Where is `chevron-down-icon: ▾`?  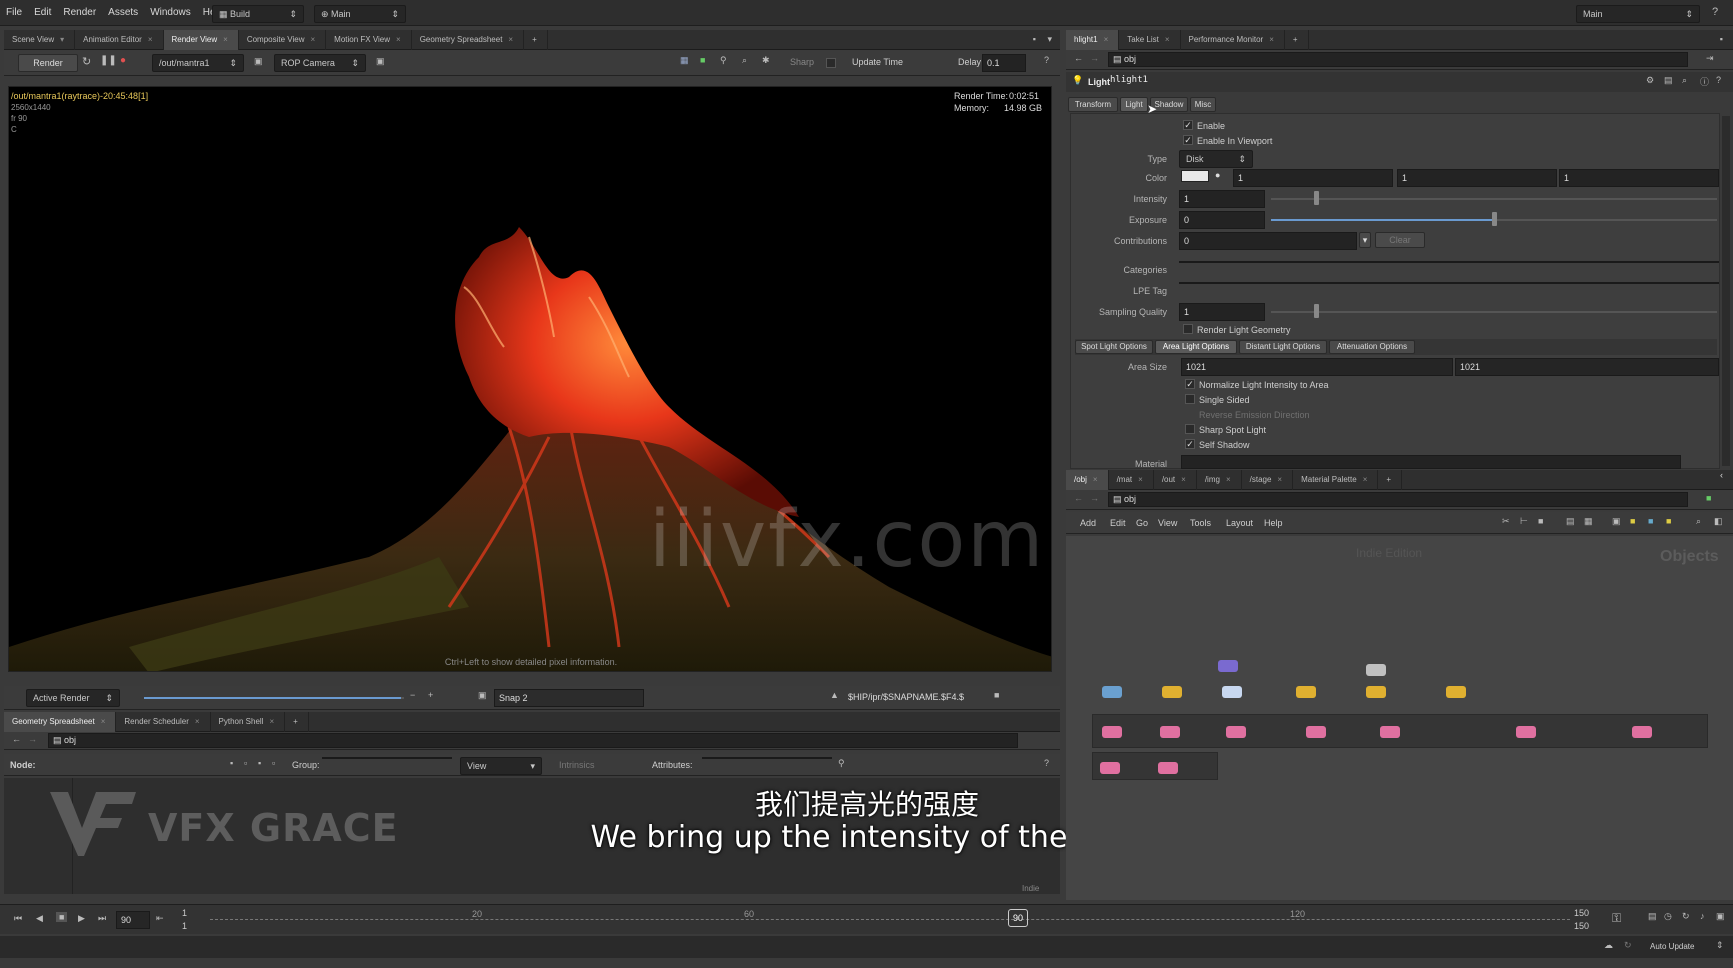 chevron-down-icon: ▾ is located at coordinates (1049, 39).